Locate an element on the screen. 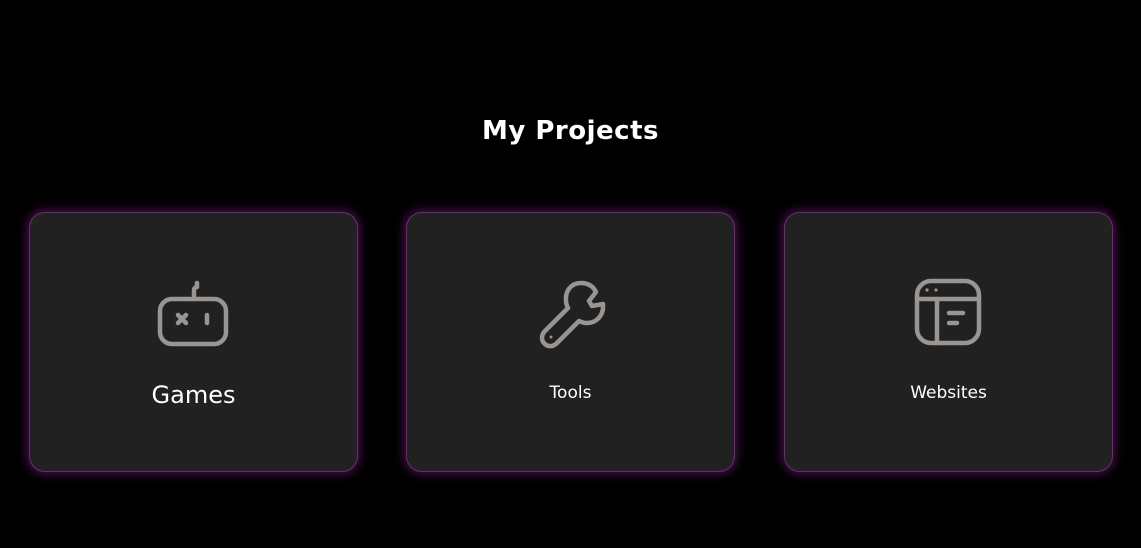  wrench-icon is located at coordinates (571, 313).